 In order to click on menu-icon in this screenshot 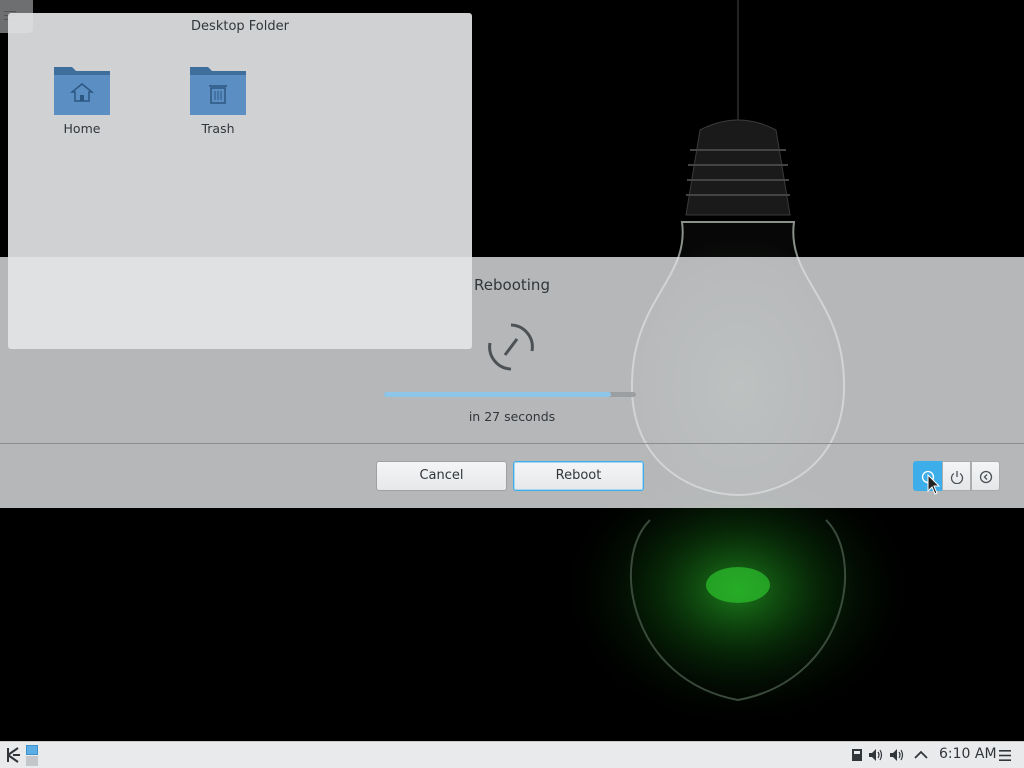, I will do `click(1005, 755)`.